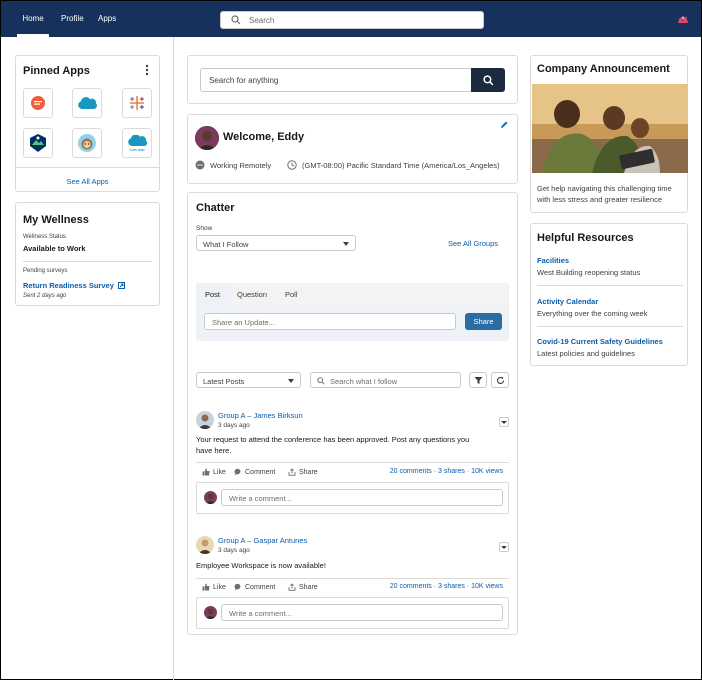 Image resolution: width=702 pixels, height=680 pixels. Describe the element at coordinates (262, 20) in the screenshot. I see `global-search-placeholder: Search` at that location.